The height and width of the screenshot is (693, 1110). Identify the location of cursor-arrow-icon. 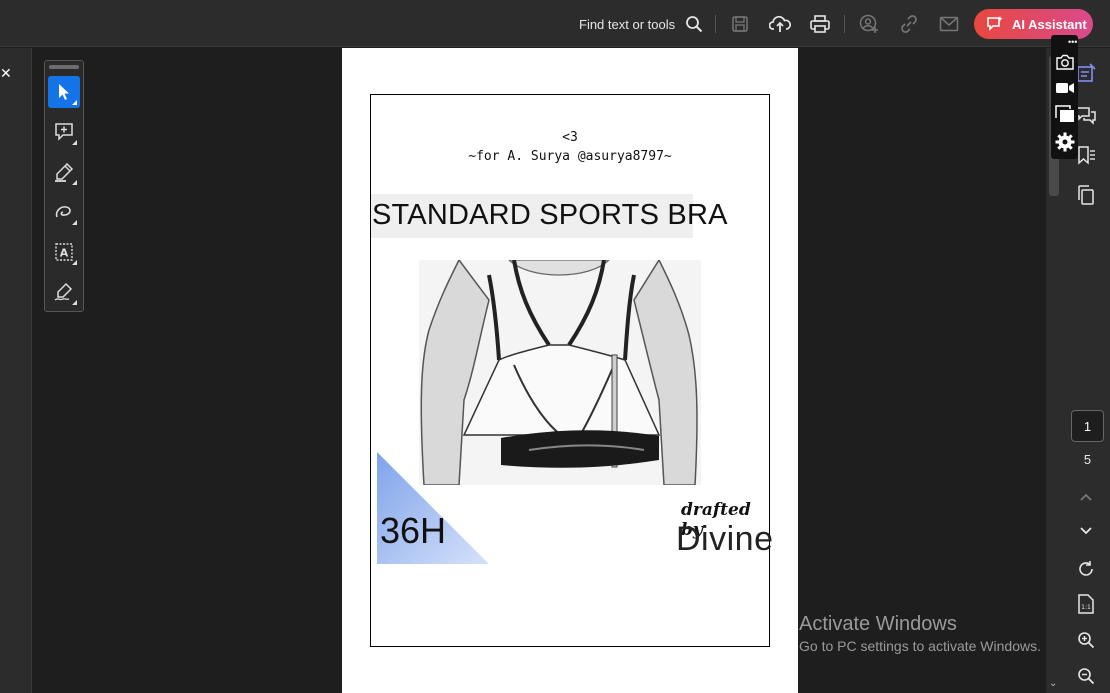
(64, 92).